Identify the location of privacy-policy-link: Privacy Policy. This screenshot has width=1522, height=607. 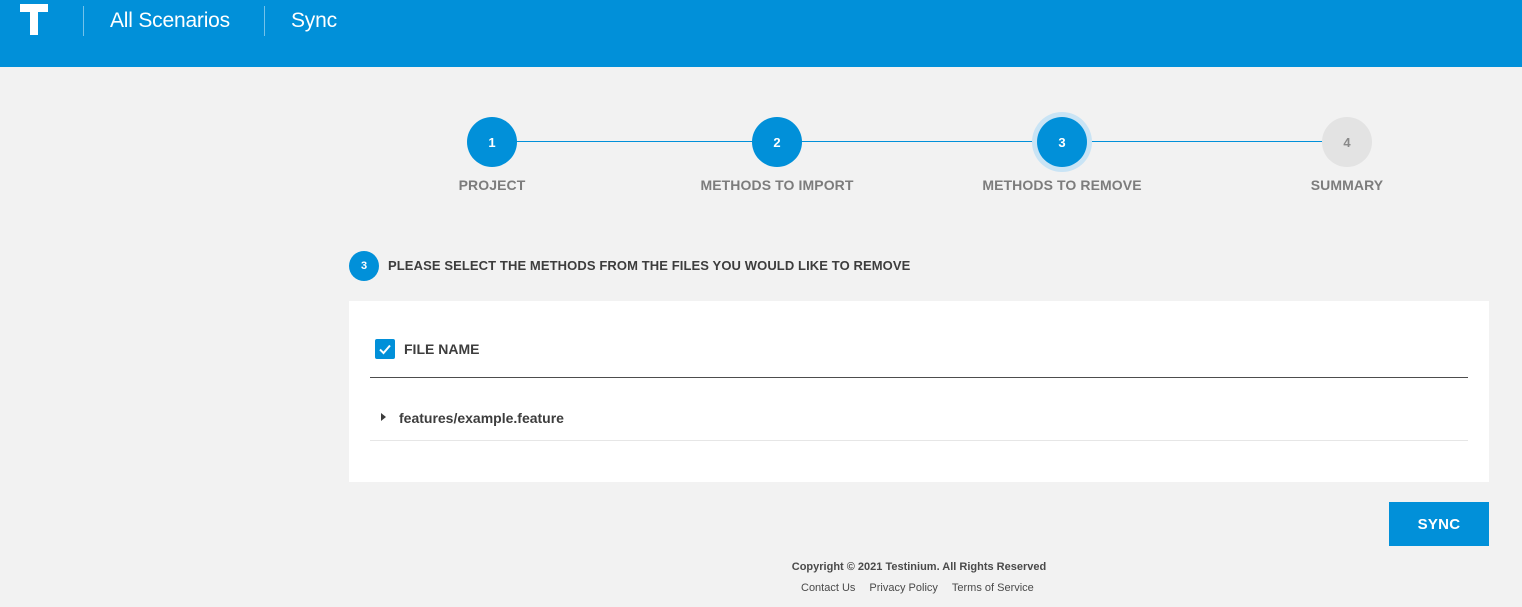
(903, 588).